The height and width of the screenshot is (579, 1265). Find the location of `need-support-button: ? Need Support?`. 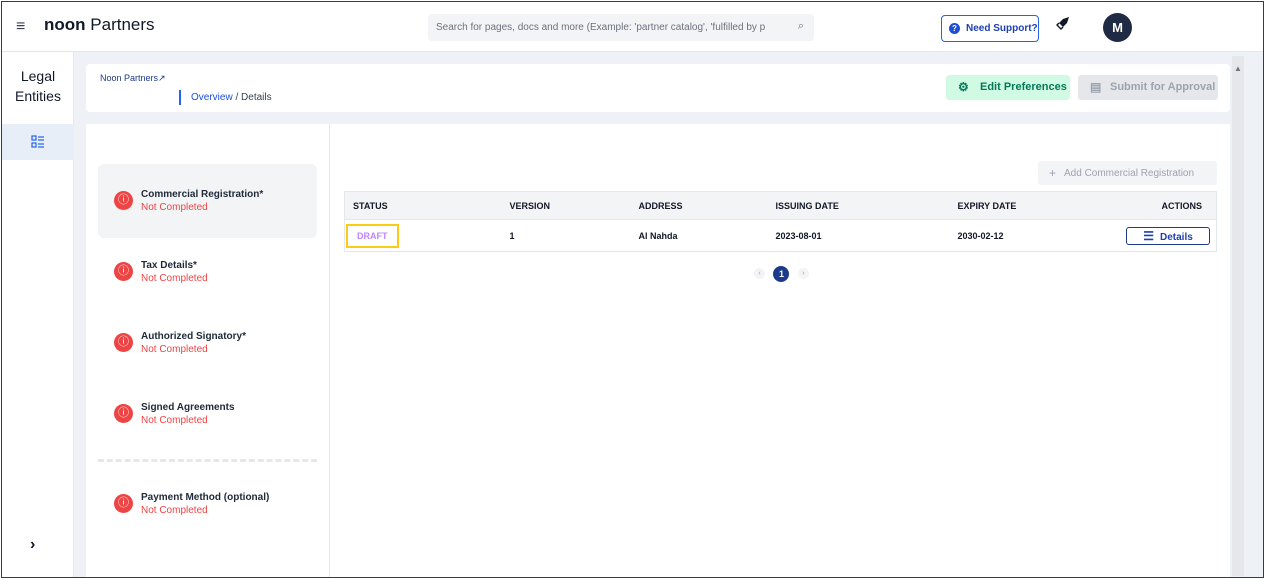

need-support-button: ? Need Support? is located at coordinates (990, 28).